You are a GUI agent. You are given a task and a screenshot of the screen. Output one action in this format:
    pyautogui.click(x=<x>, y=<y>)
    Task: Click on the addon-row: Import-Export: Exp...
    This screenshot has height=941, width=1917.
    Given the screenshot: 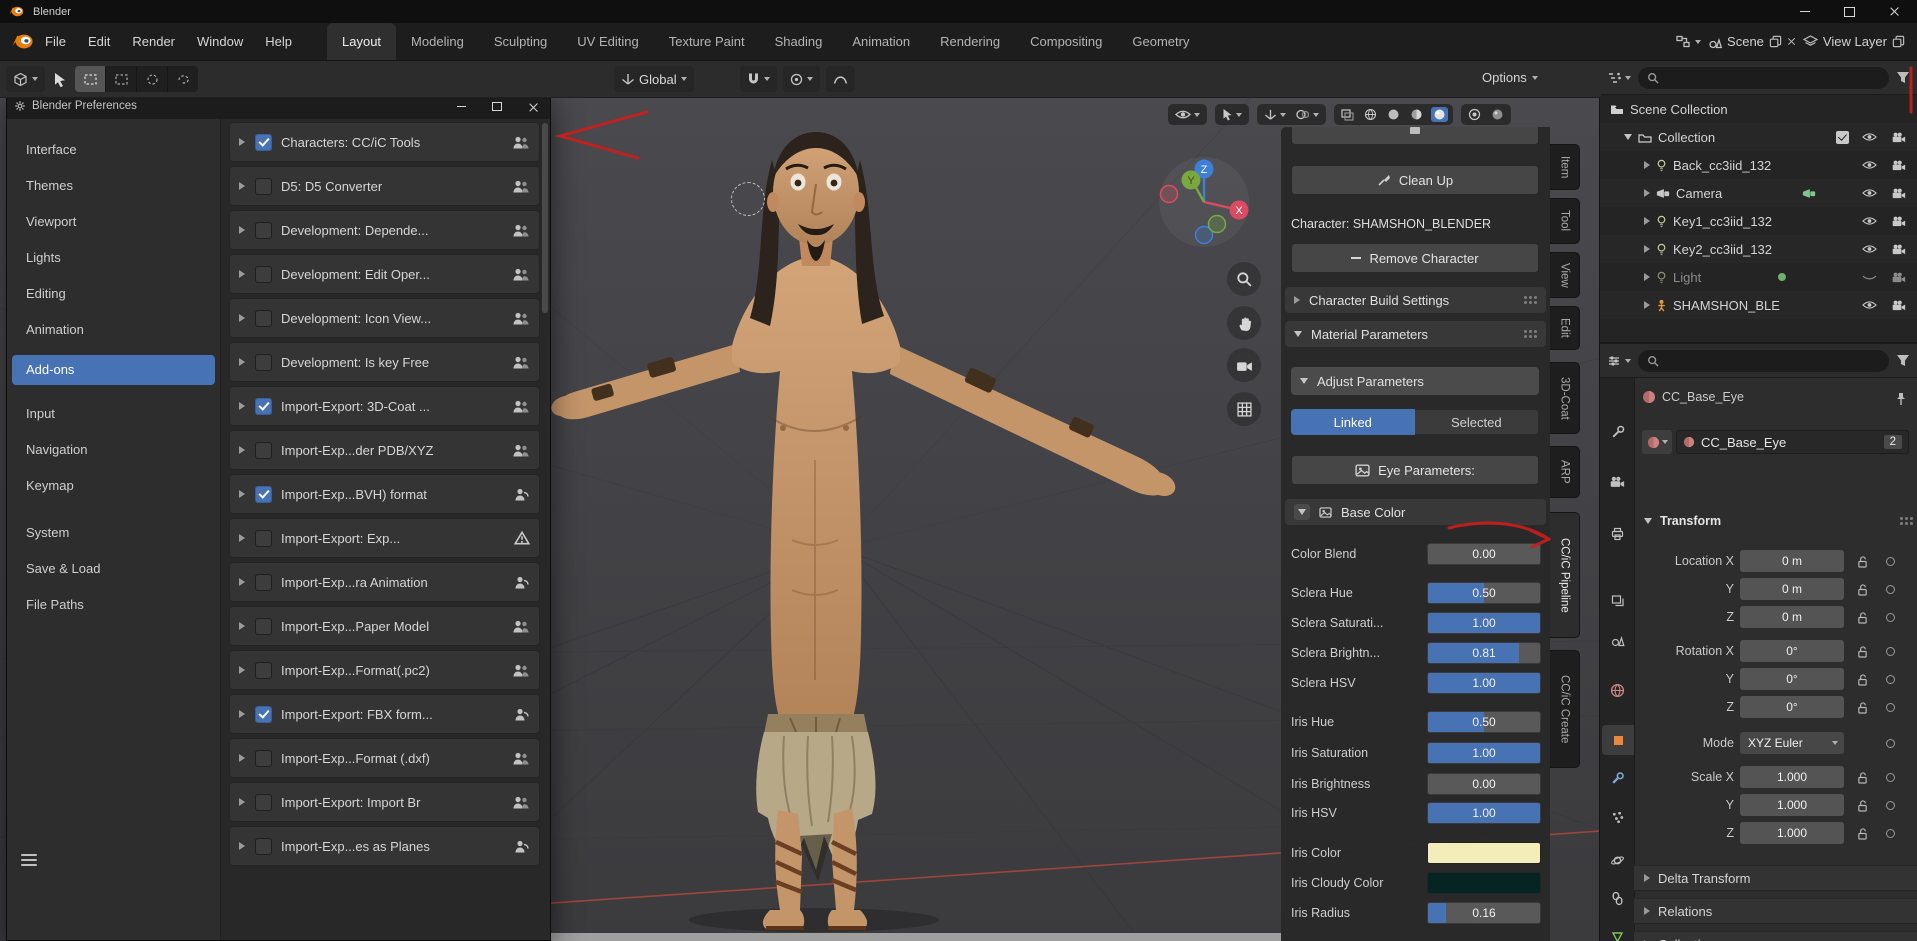 What is the action you would take?
    pyautogui.click(x=384, y=538)
    